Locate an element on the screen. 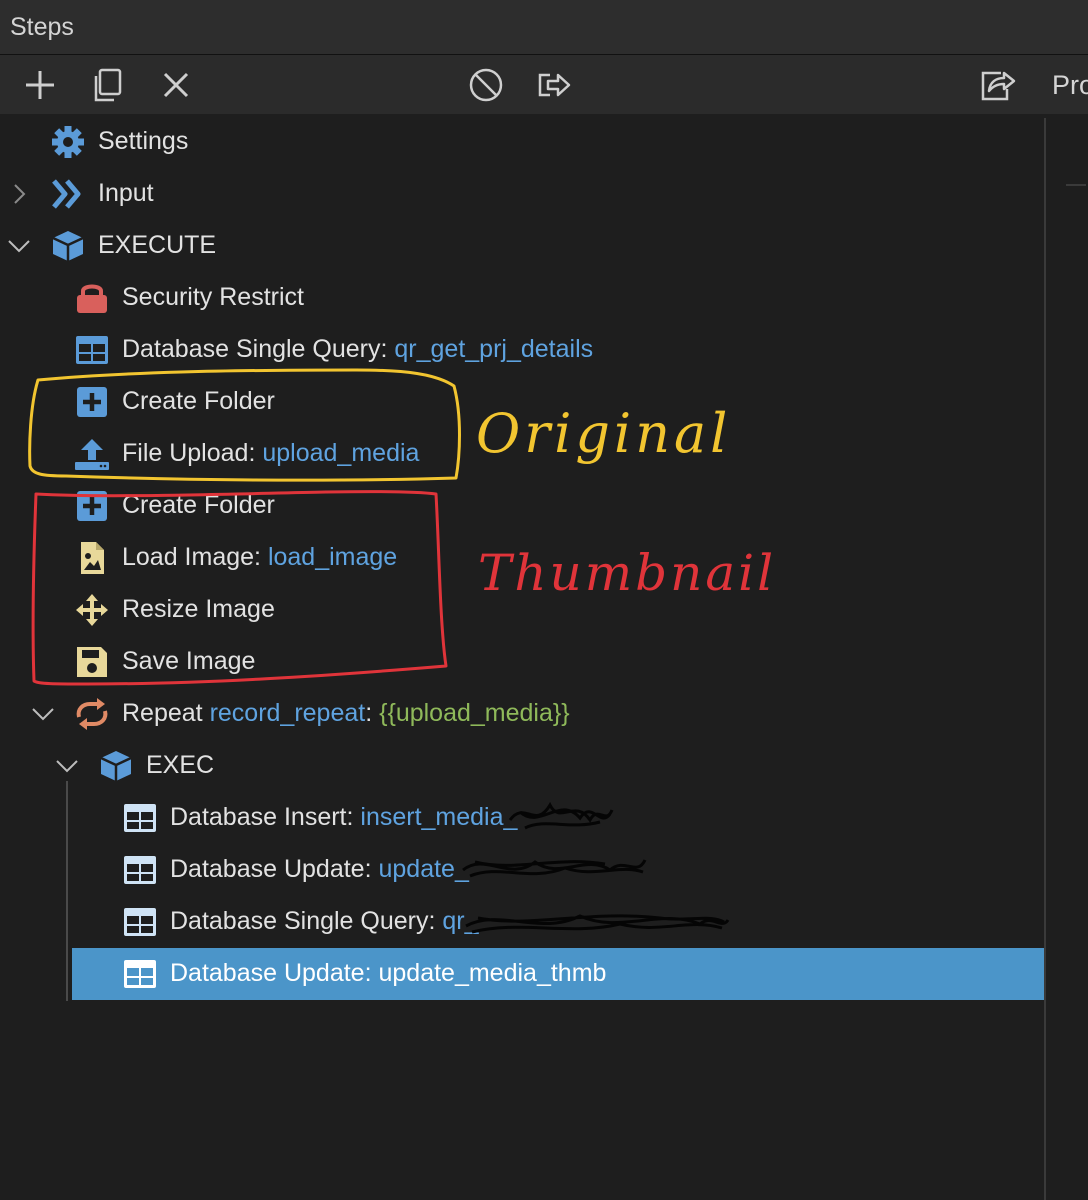  lock-icon is located at coordinates (92, 298).